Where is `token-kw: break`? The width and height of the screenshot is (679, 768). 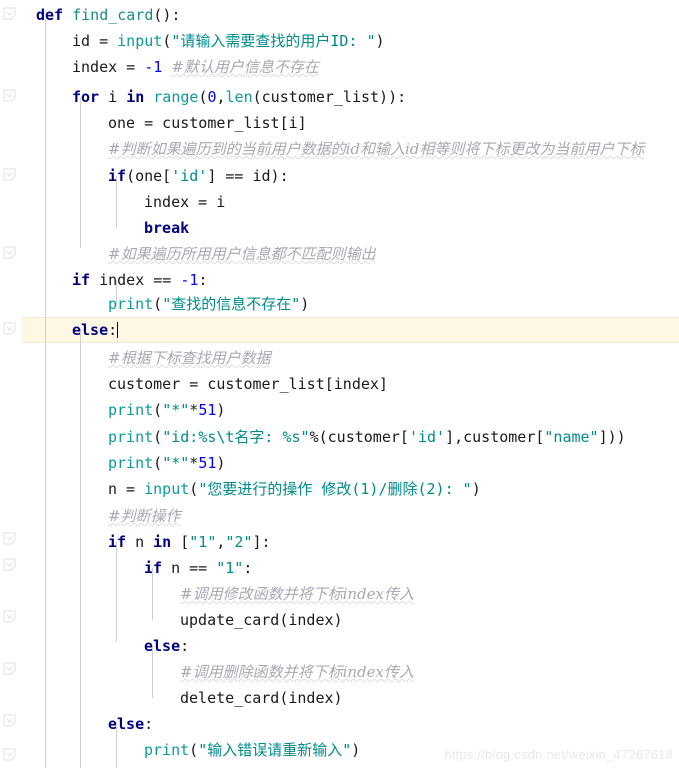 token-kw: break is located at coordinates (167, 228).